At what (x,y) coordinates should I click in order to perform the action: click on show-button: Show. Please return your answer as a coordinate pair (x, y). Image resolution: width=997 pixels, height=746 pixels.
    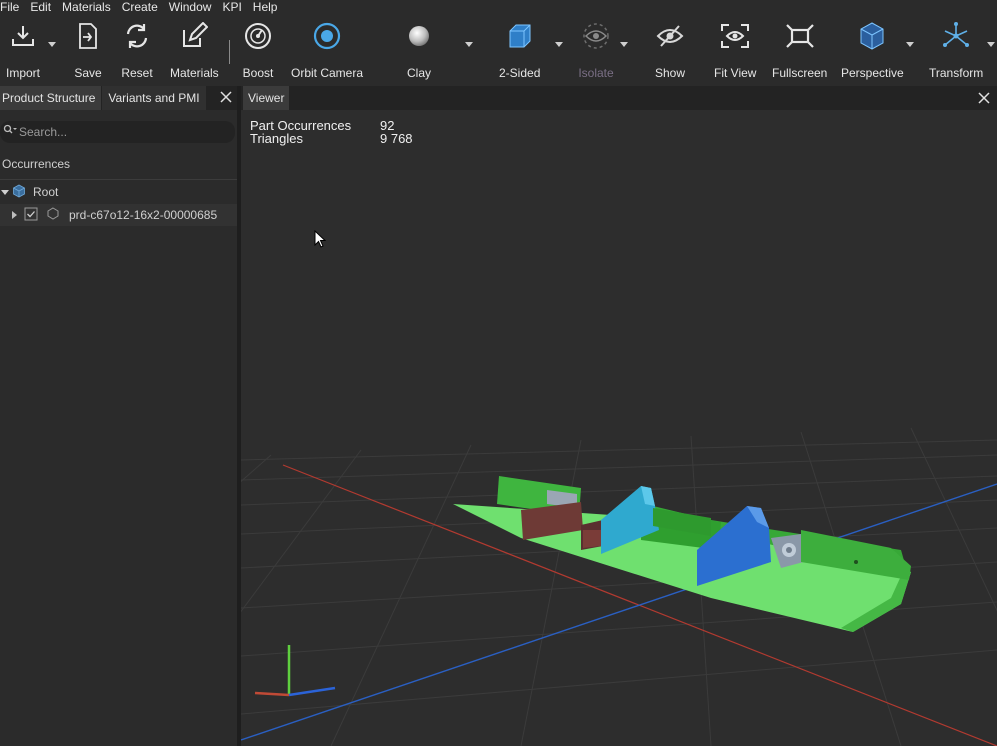
    Looking at the image, I should click on (670, 50).